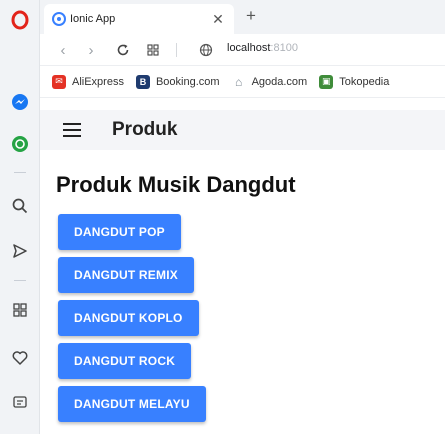  What do you see at coordinates (284, 48) in the screenshot?
I see `url-port: :8100` at bounding box center [284, 48].